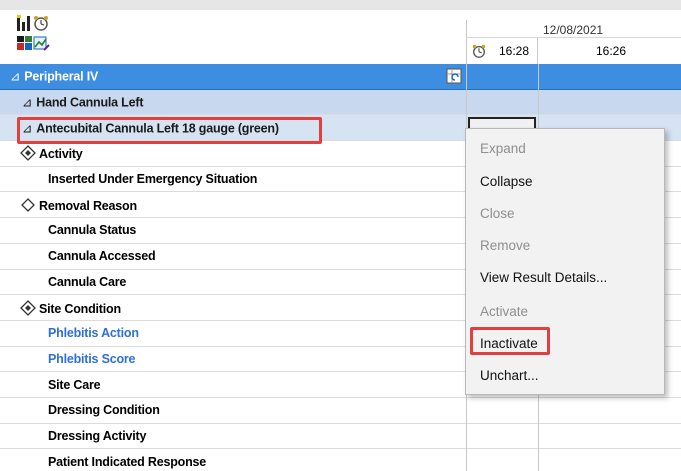 The height and width of the screenshot is (471, 681). I want to click on menu-item-activate: Activate, so click(504, 311).